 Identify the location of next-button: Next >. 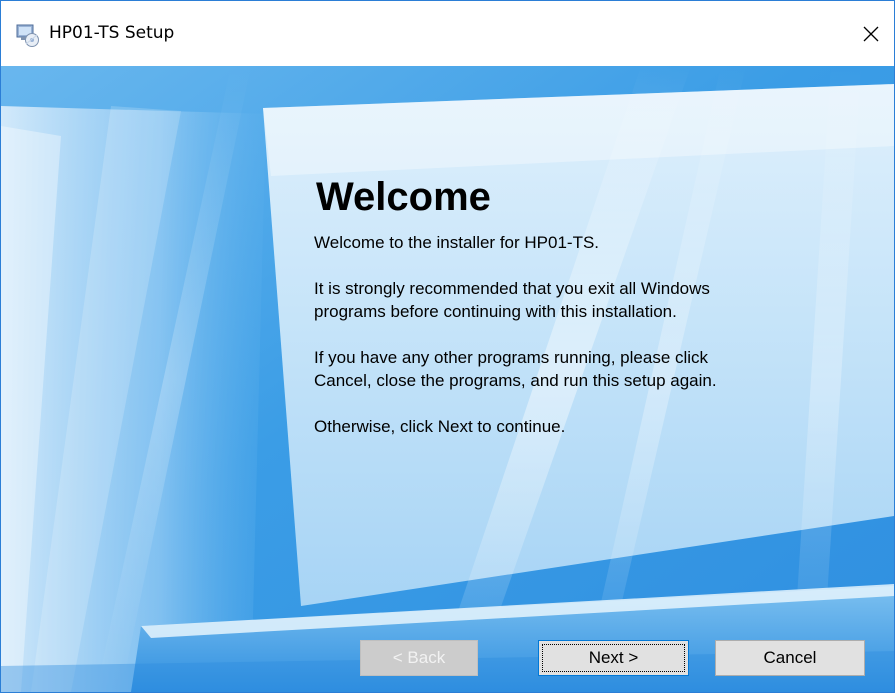
(613, 658).